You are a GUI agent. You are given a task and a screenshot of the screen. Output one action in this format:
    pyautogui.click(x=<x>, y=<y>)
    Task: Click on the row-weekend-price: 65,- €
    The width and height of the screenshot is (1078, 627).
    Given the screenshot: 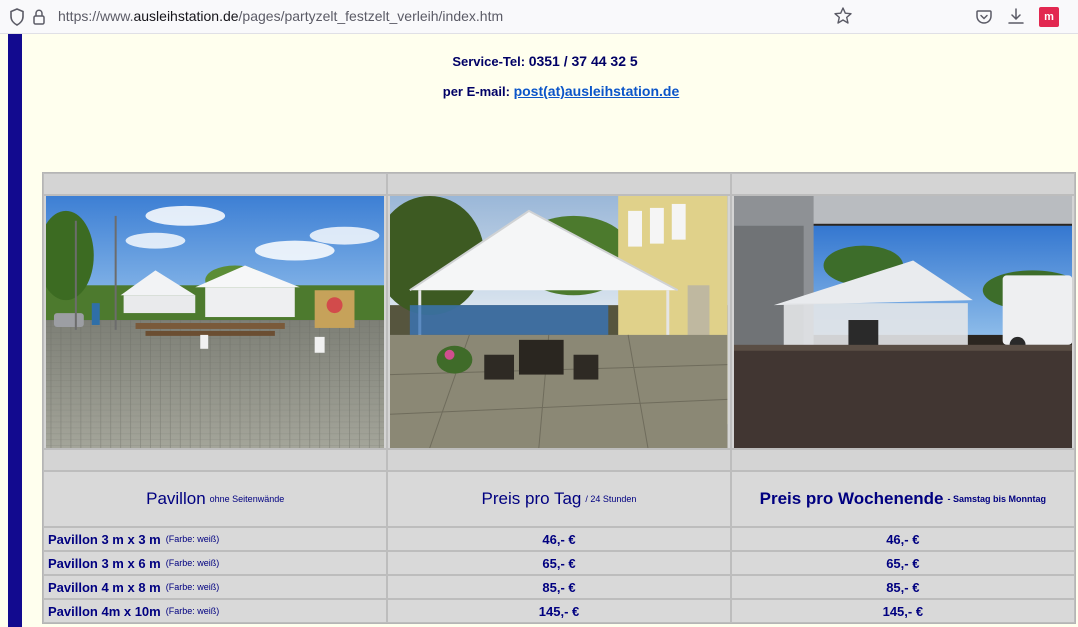 What is the action you would take?
    pyautogui.click(x=902, y=563)
    